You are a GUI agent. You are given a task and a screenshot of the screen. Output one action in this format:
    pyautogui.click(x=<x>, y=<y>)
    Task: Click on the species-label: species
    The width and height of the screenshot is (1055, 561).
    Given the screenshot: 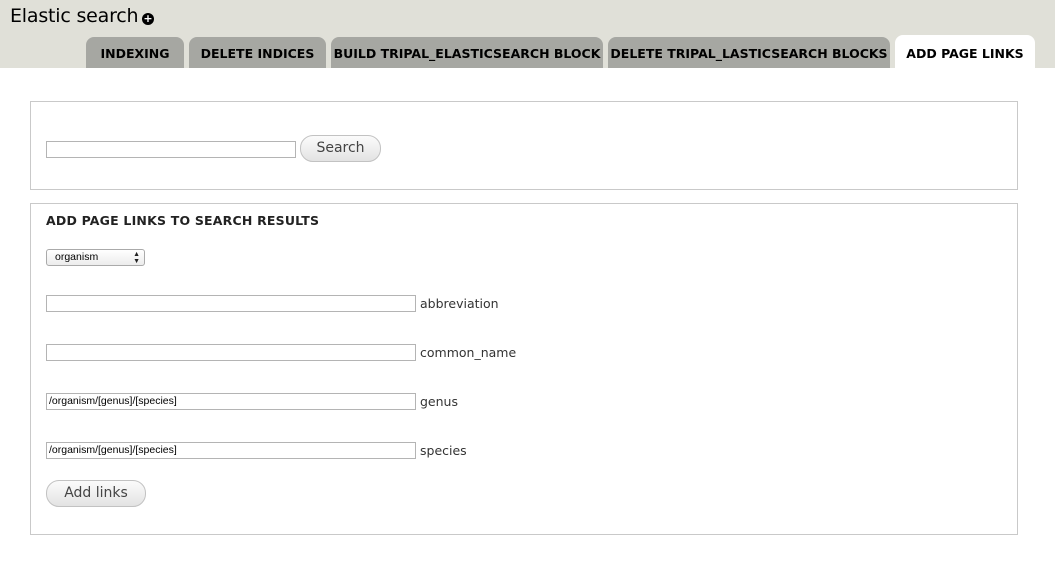 What is the action you would take?
    pyautogui.click(x=443, y=450)
    